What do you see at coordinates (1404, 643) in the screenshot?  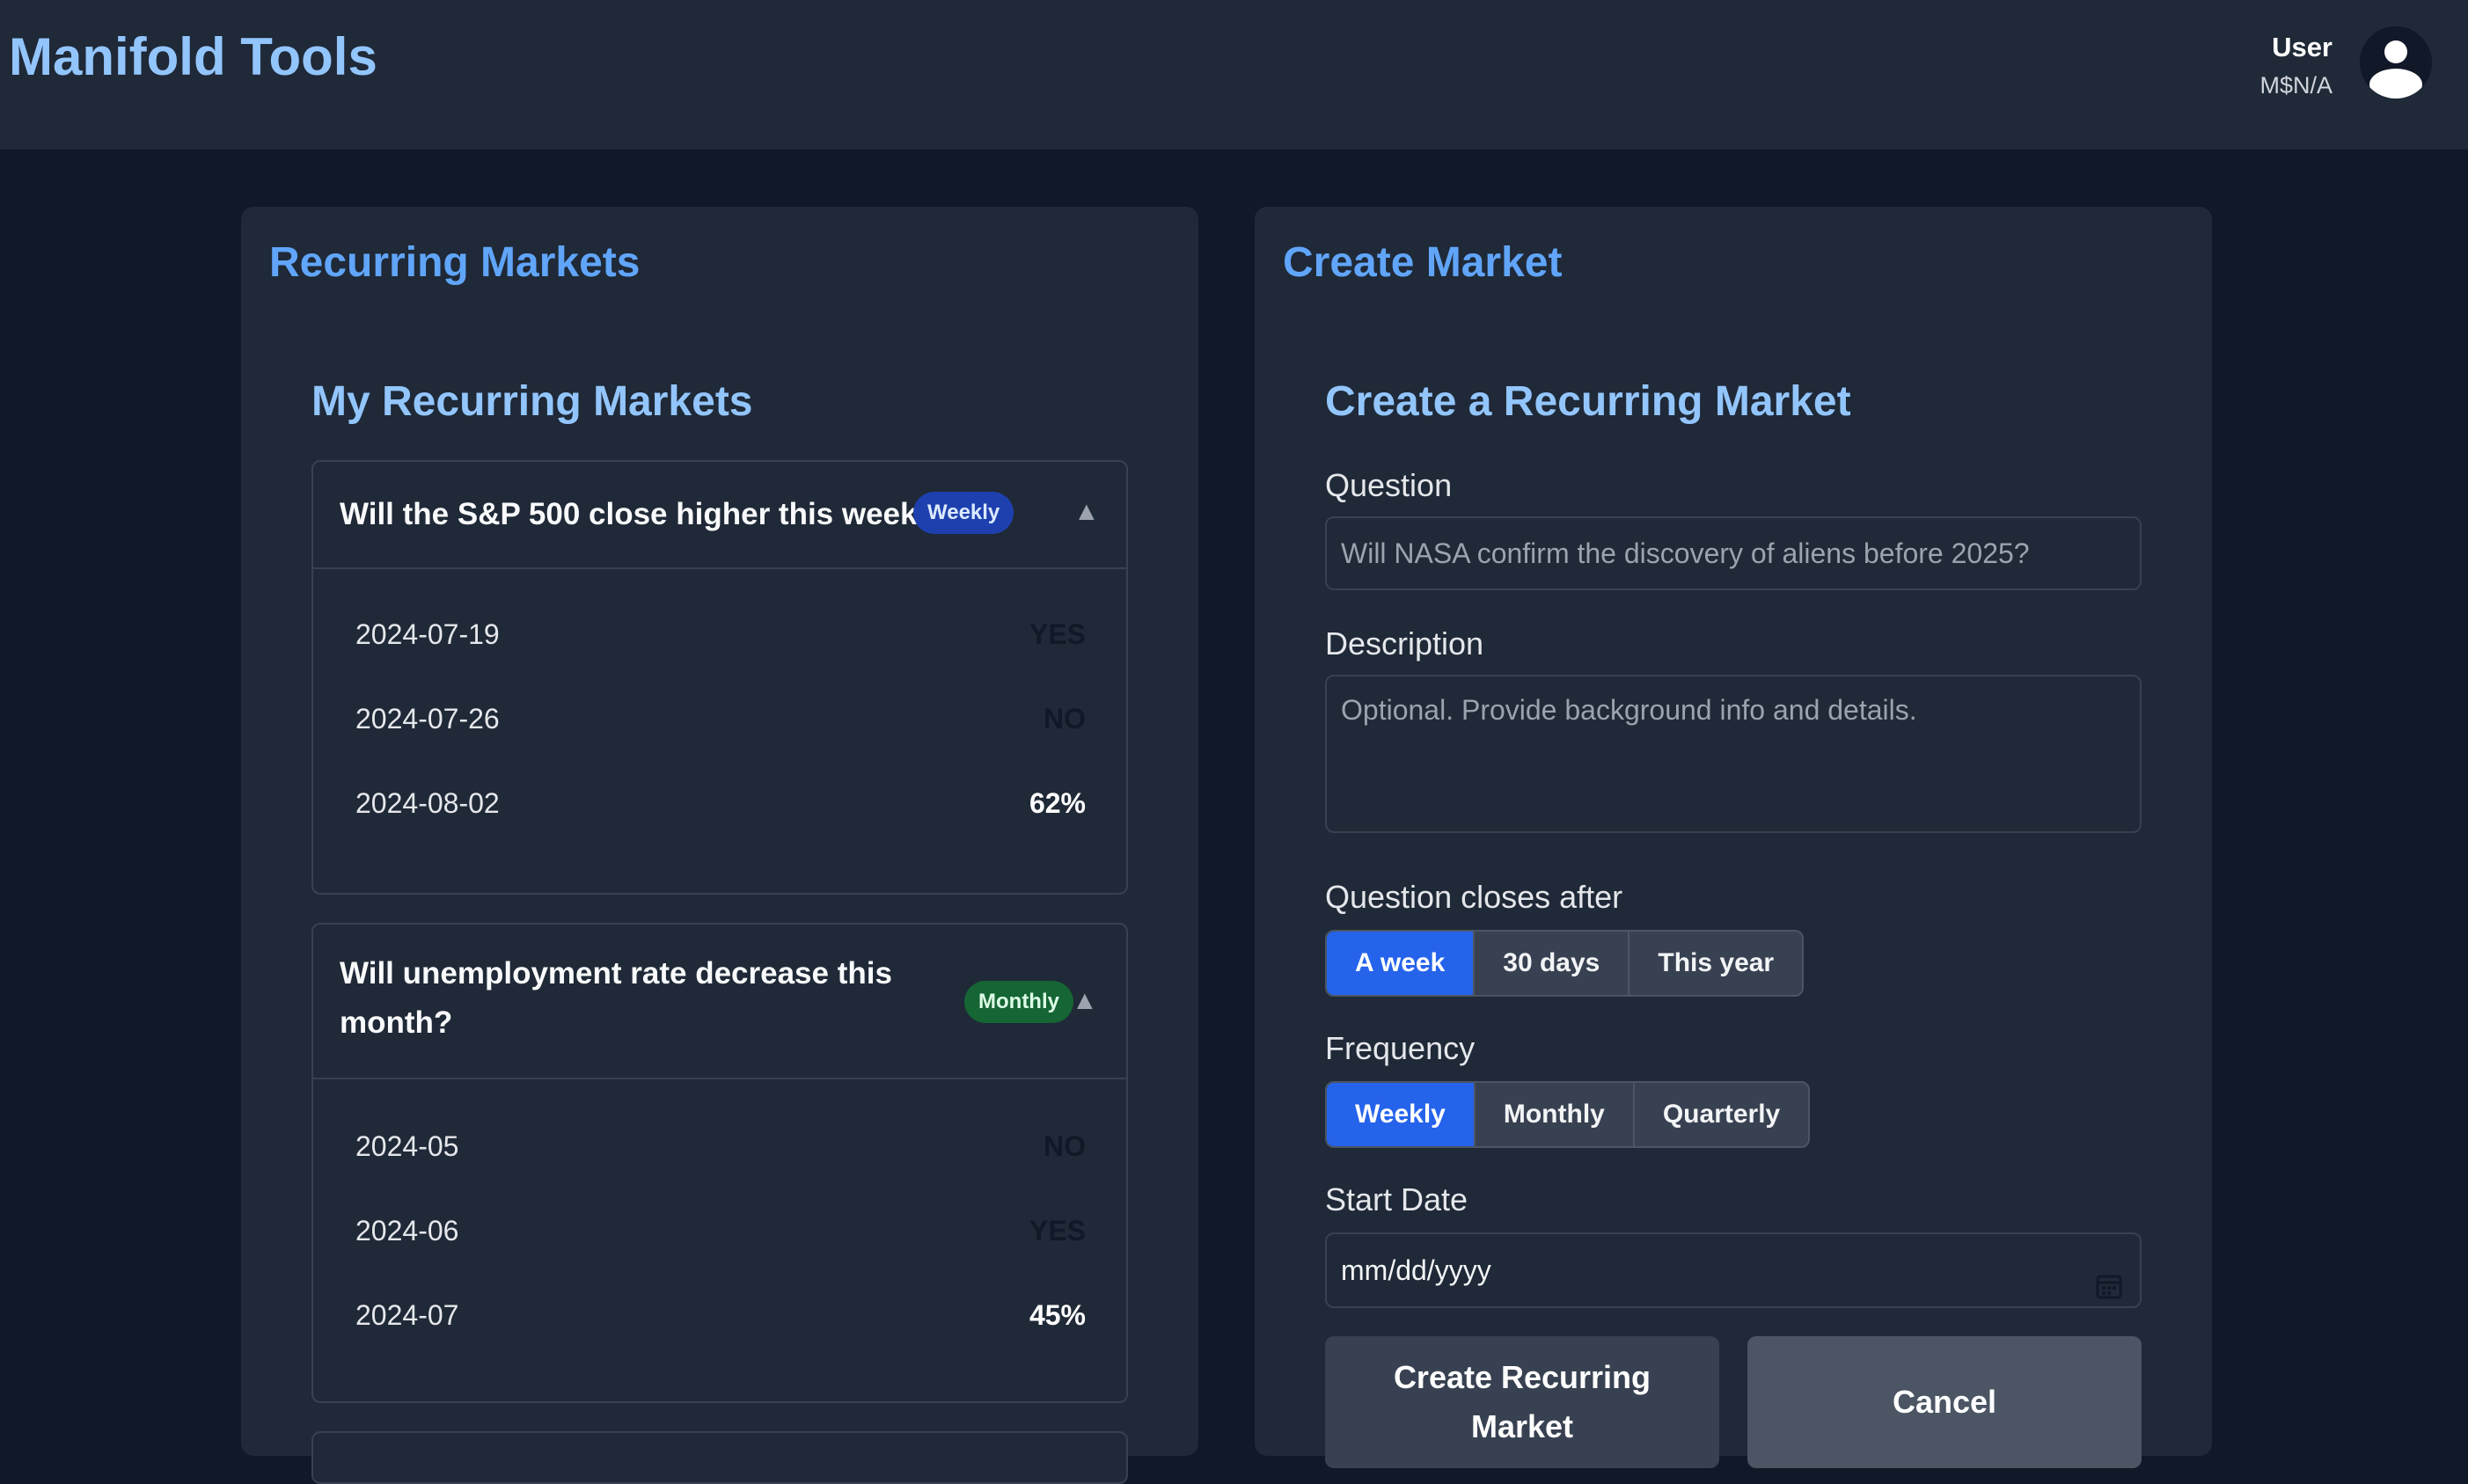 I see `description-label: Description` at bounding box center [1404, 643].